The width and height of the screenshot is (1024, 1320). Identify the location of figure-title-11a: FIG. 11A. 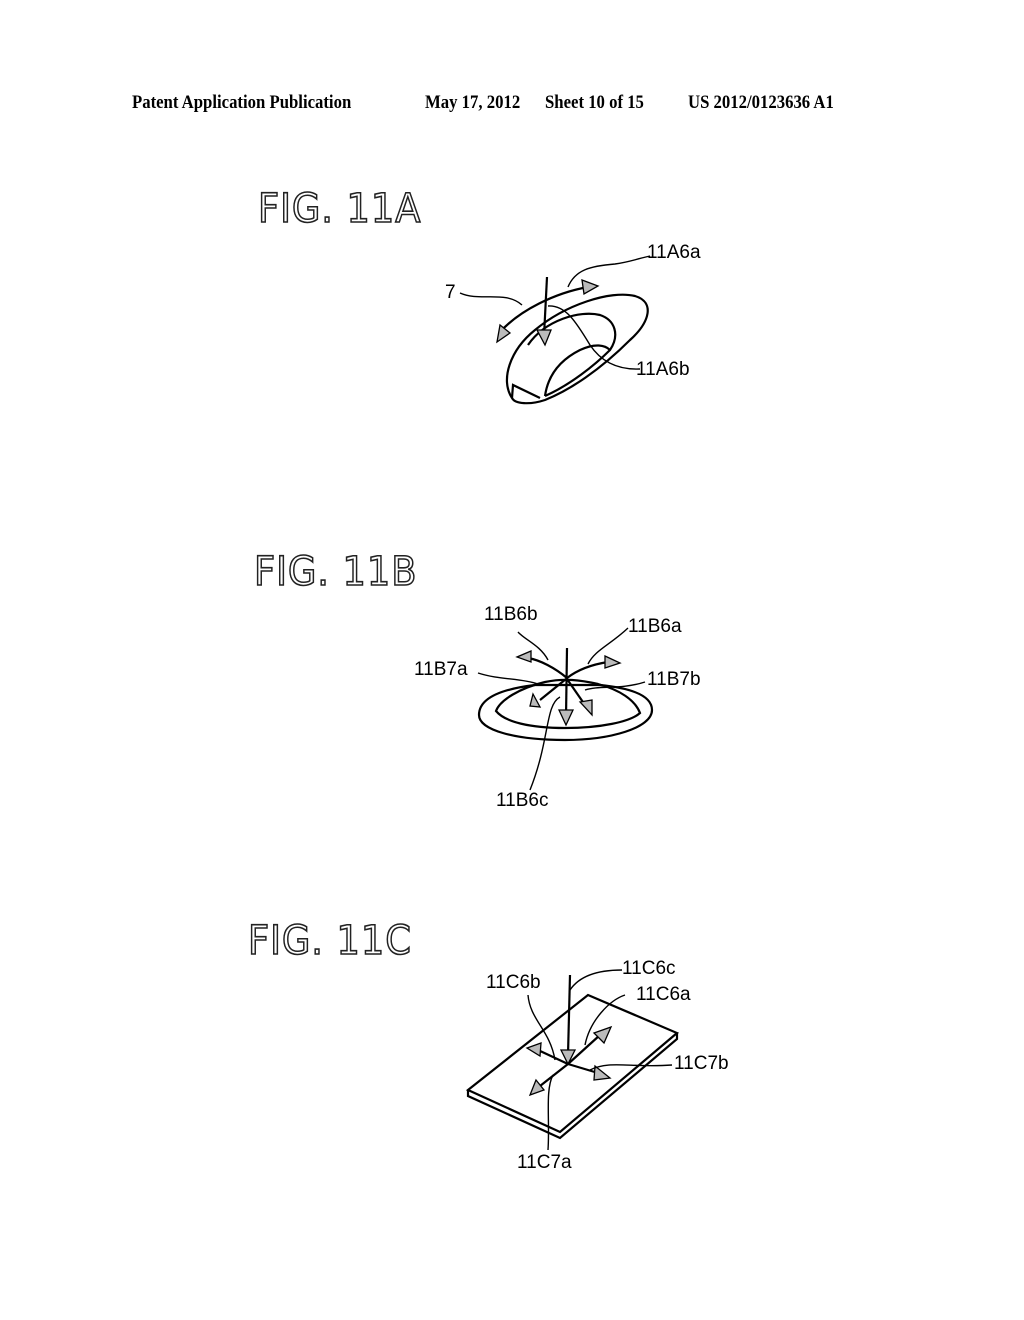
(339, 209).